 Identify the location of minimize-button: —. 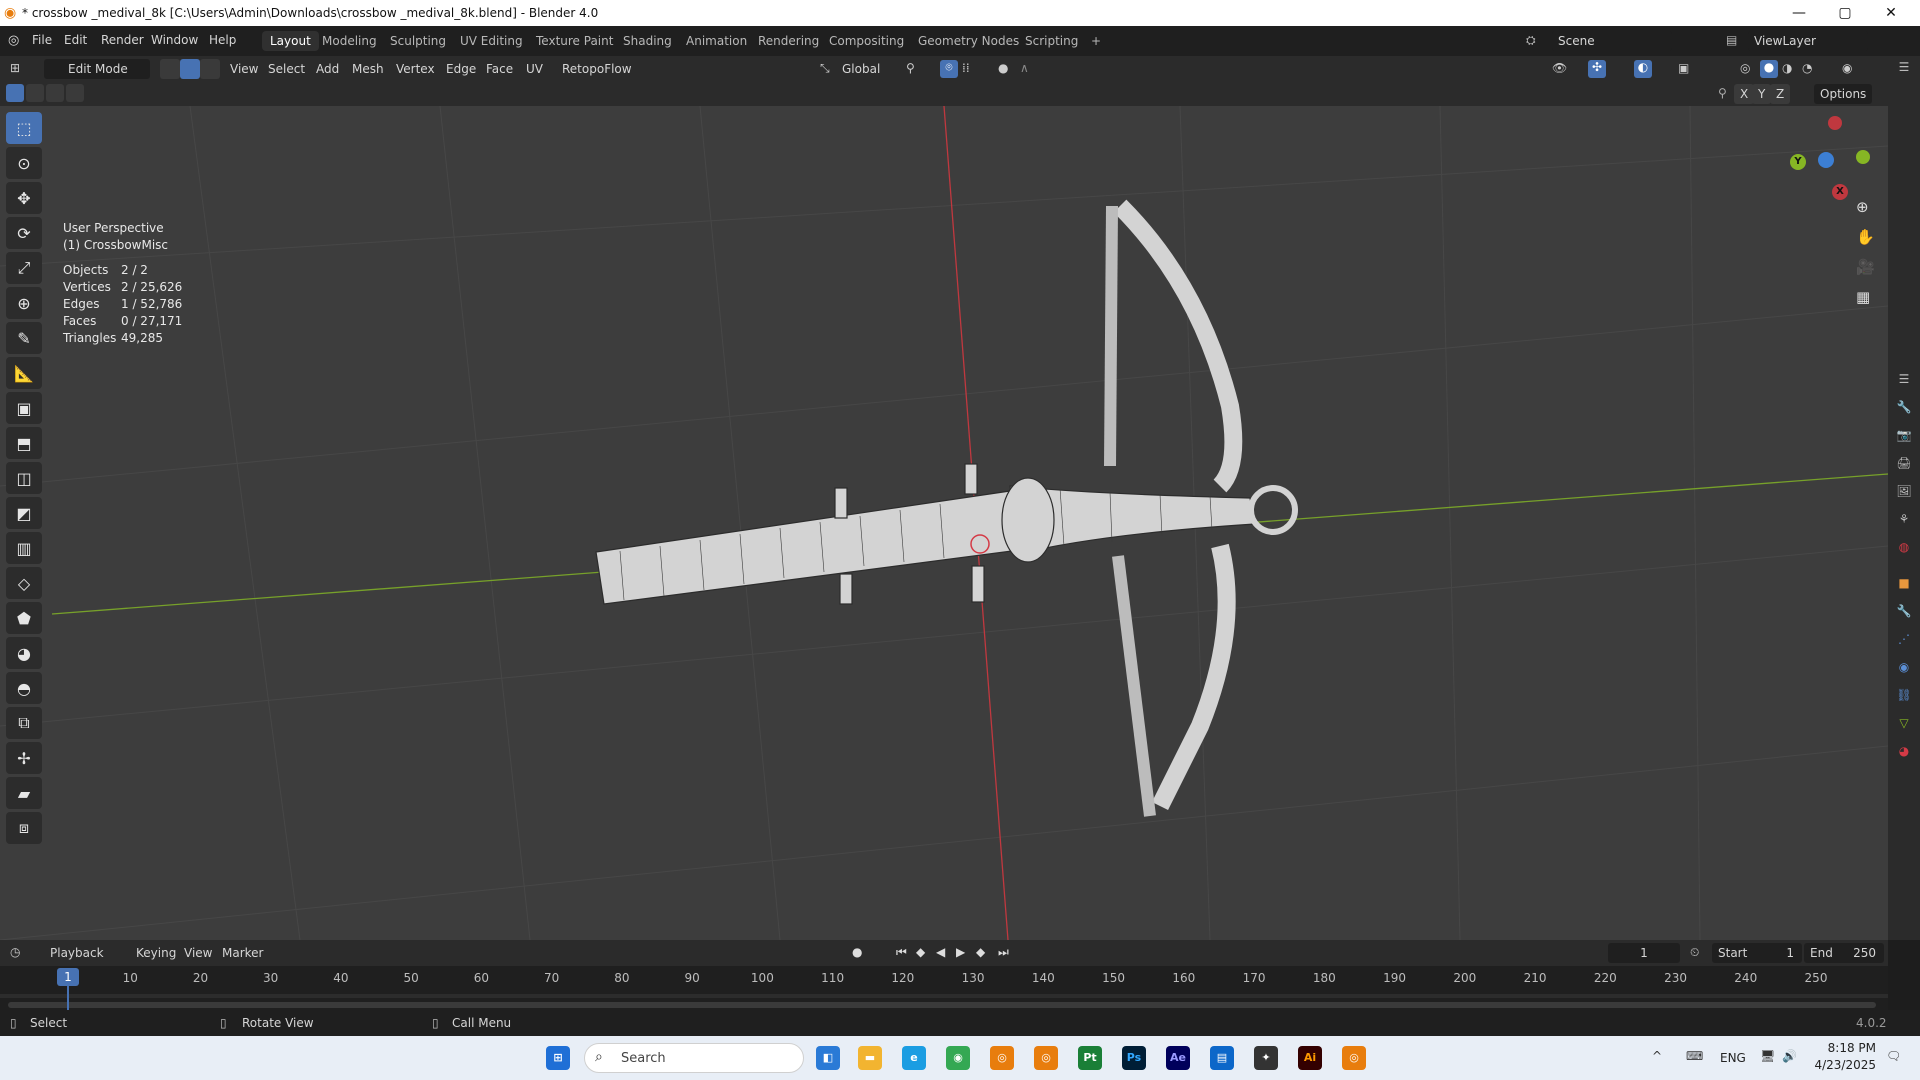
(1799, 13).